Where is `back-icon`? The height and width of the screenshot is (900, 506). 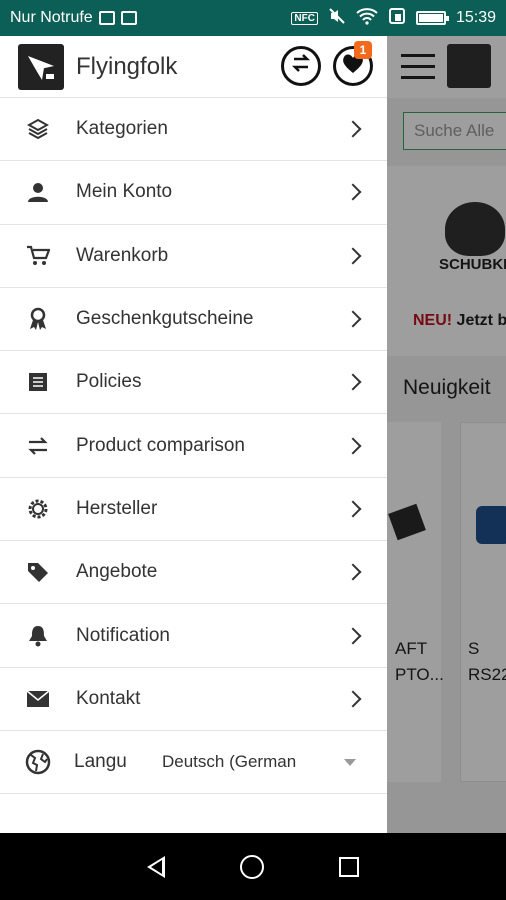
back-icon is located at coordinates (156, 866).